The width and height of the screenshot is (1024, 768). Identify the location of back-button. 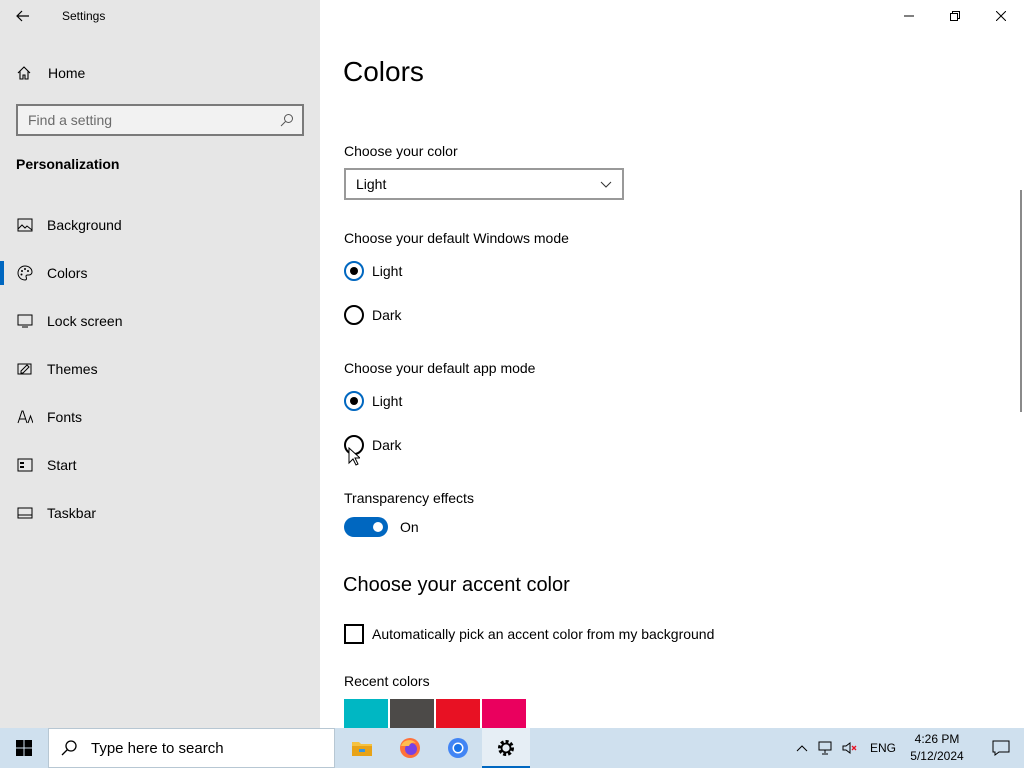
(23, 16).